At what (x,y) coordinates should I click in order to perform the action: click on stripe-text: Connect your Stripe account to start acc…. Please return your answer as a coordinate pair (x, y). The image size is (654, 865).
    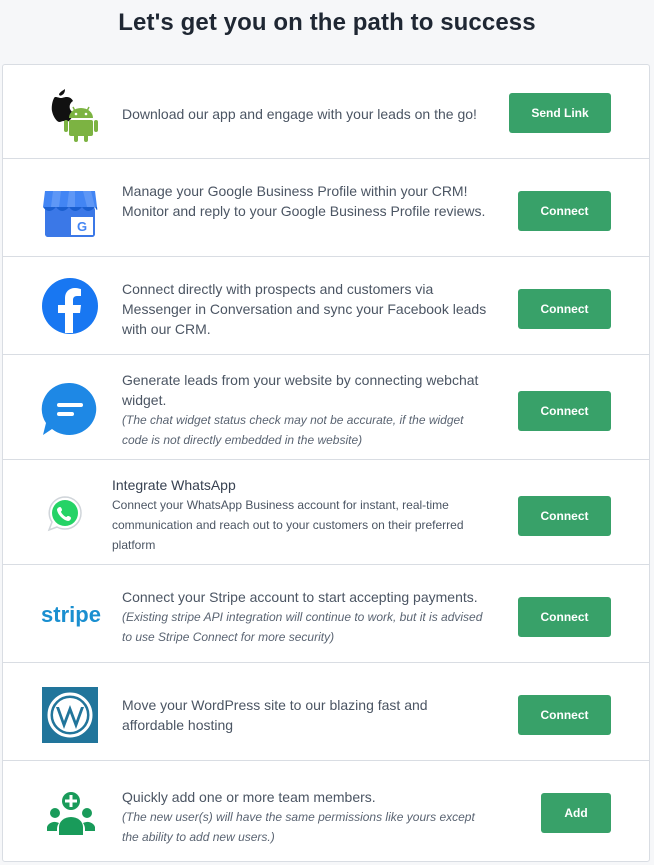
    Looking at the image, I should click on (307, 617).